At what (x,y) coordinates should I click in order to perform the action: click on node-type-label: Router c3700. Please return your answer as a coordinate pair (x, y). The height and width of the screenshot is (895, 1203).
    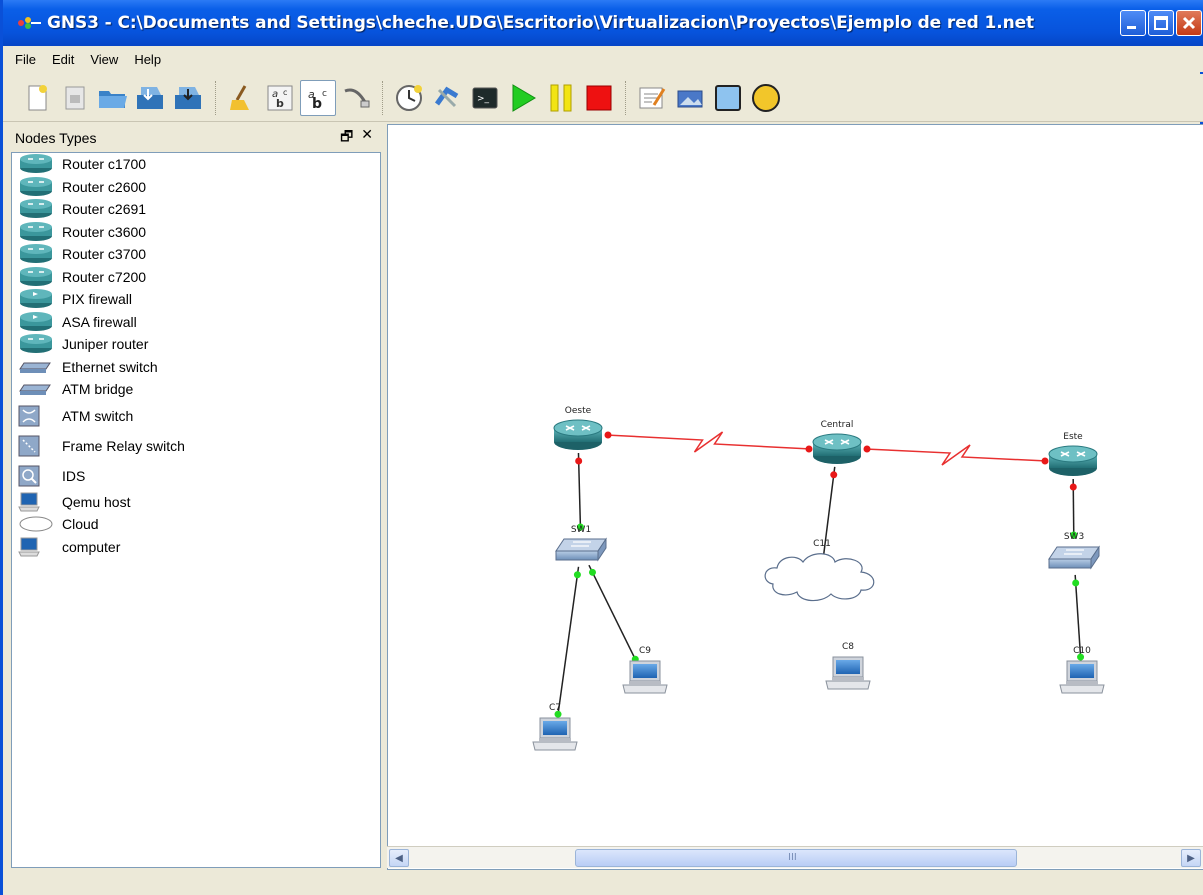
    Looking at the image, I should click on (104, 254).